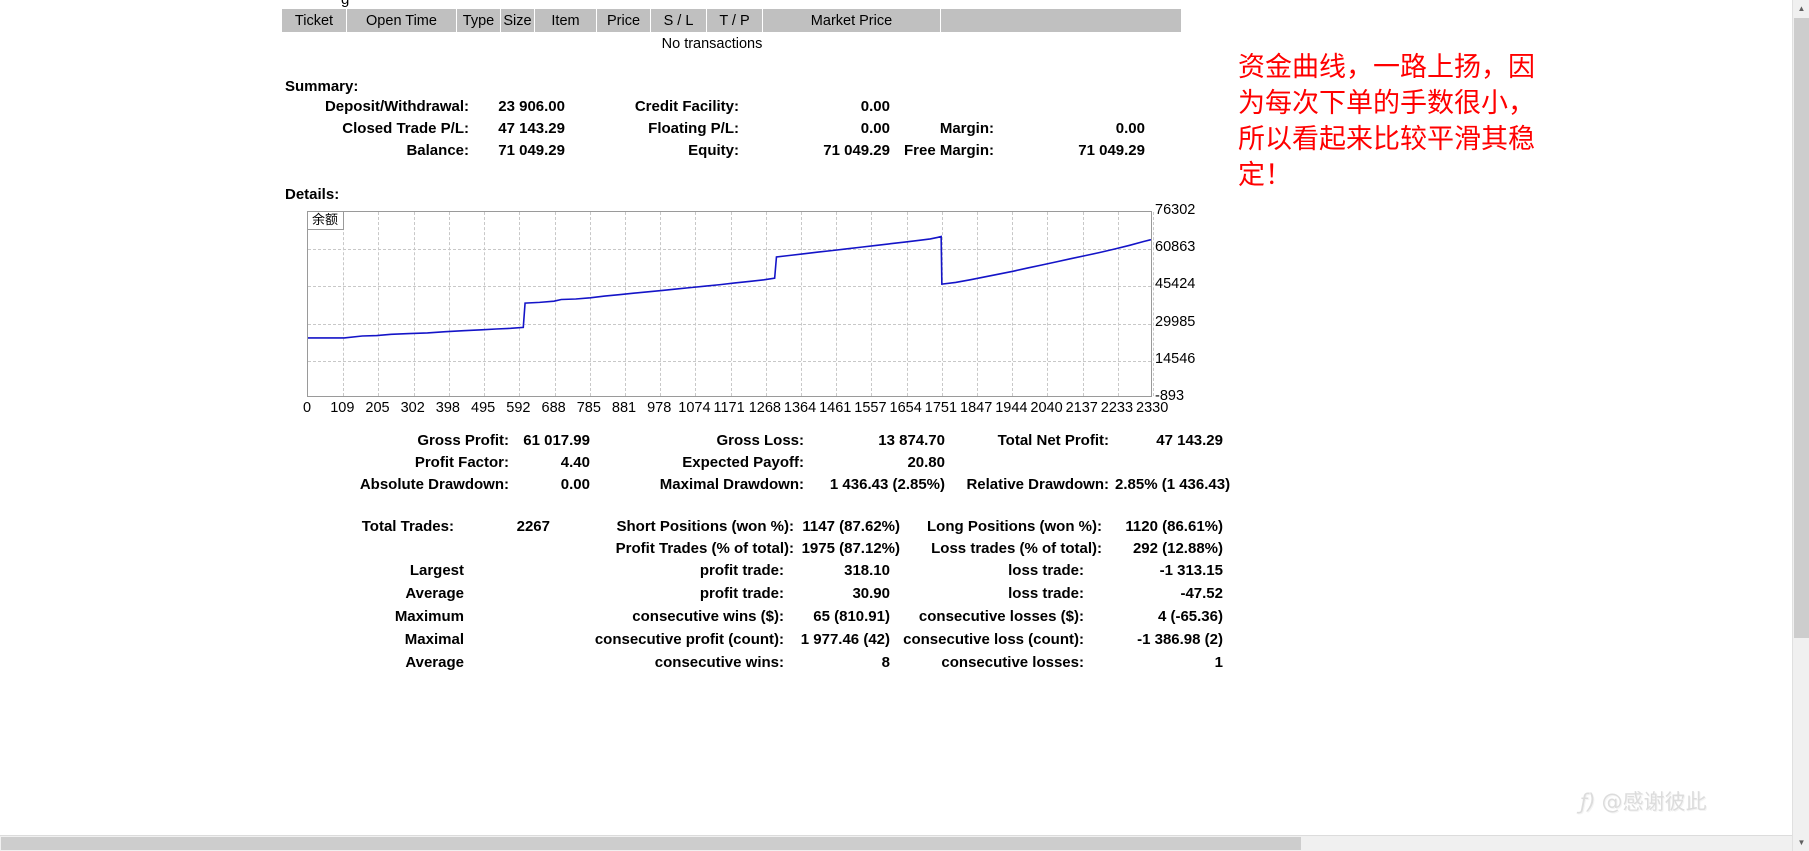  What do you see at coordinates (1408, 122) in the screenshot?
I see `red-annotation-note: 资金曲线，一路上扬，因 为每次下单的手数很小， 所以看起来比较平滑其稳 定！` at bounding box center [1408, 122].